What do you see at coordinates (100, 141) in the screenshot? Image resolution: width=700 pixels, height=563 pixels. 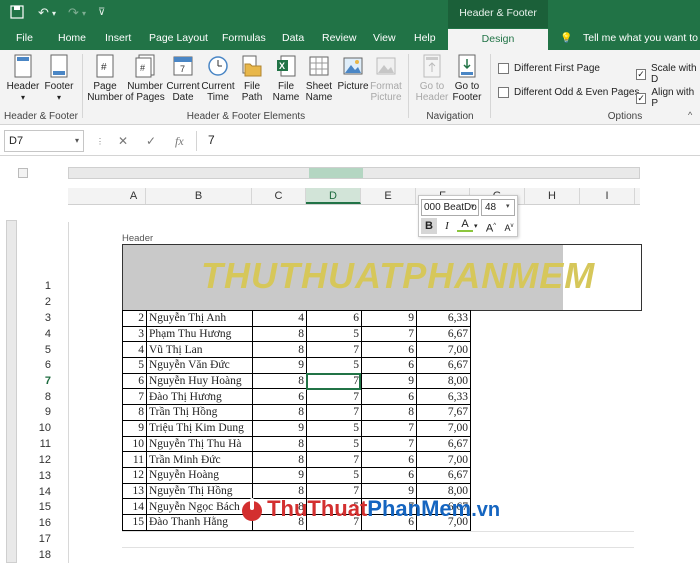 I see `more-icon: ⋮` at bounding box center [100, 141].